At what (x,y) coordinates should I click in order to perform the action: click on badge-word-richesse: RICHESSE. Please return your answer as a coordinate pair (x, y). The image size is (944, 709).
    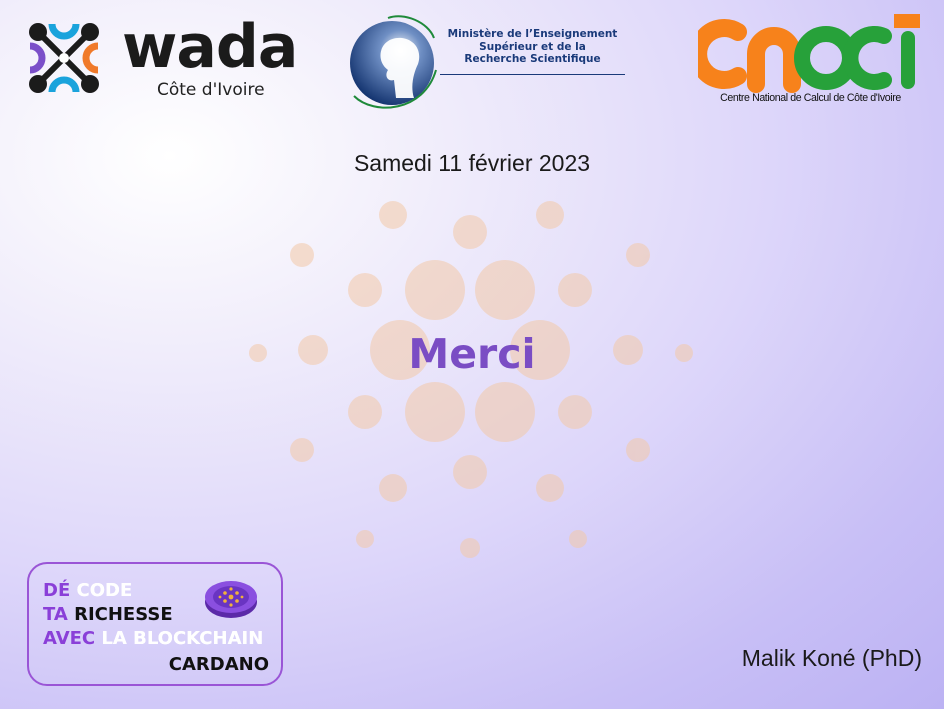
    Looking at the image, I should click on (123, 614).